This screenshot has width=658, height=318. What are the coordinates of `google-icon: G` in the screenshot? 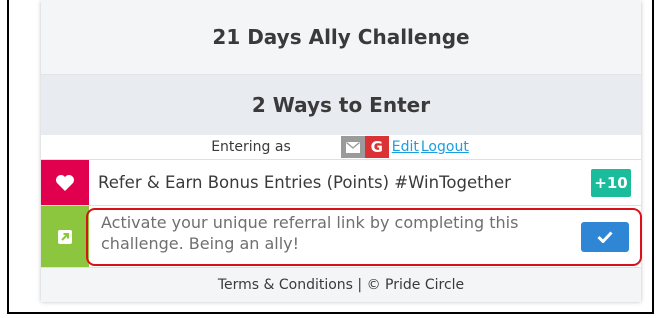 It's located at (376, 147).